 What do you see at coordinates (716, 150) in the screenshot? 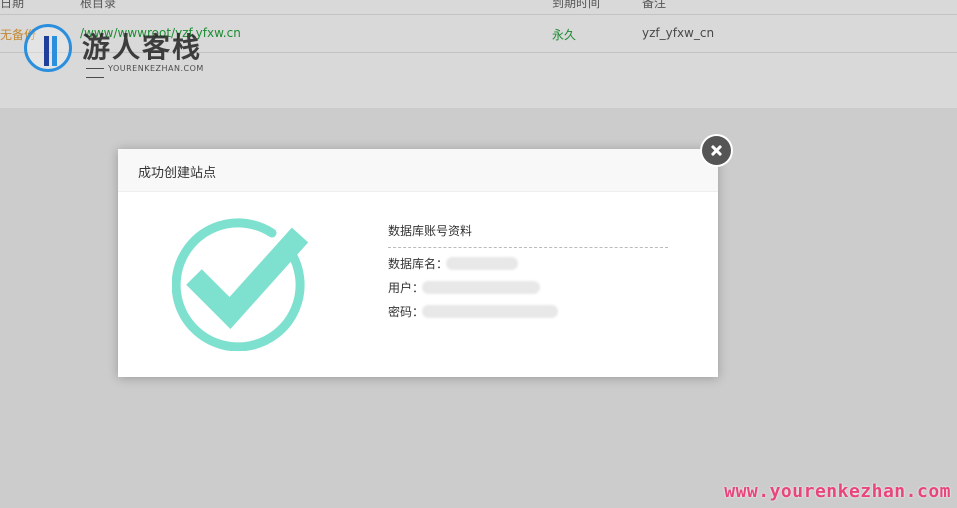
I see `close-button` at bounding box center [716, 150].